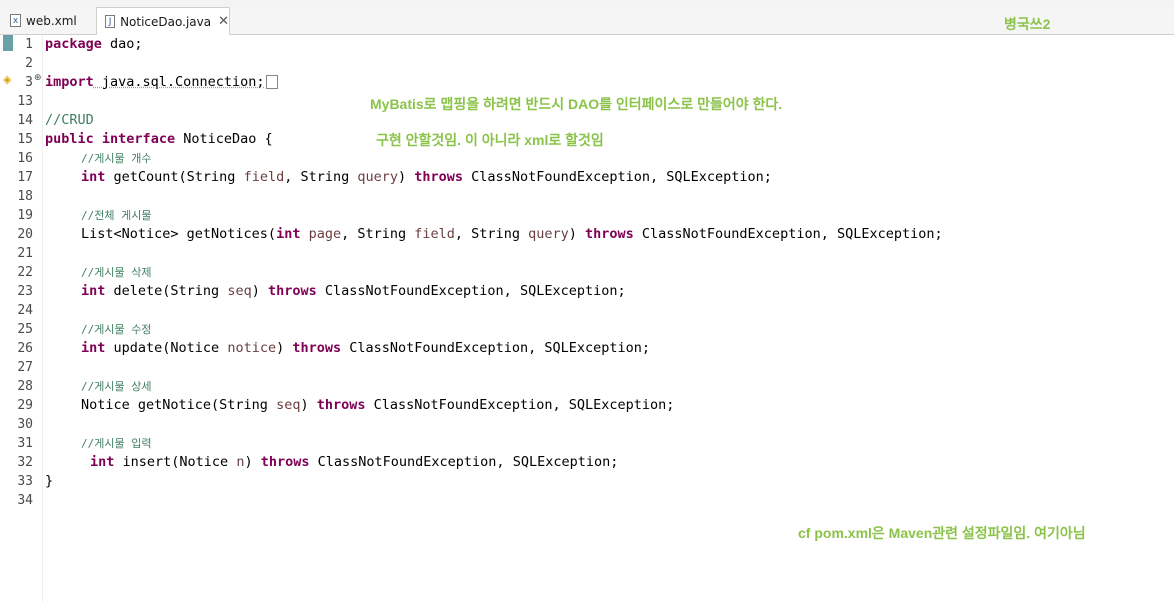  I want to click on code-line: 25 //게시물 수정, so click(587, 329).